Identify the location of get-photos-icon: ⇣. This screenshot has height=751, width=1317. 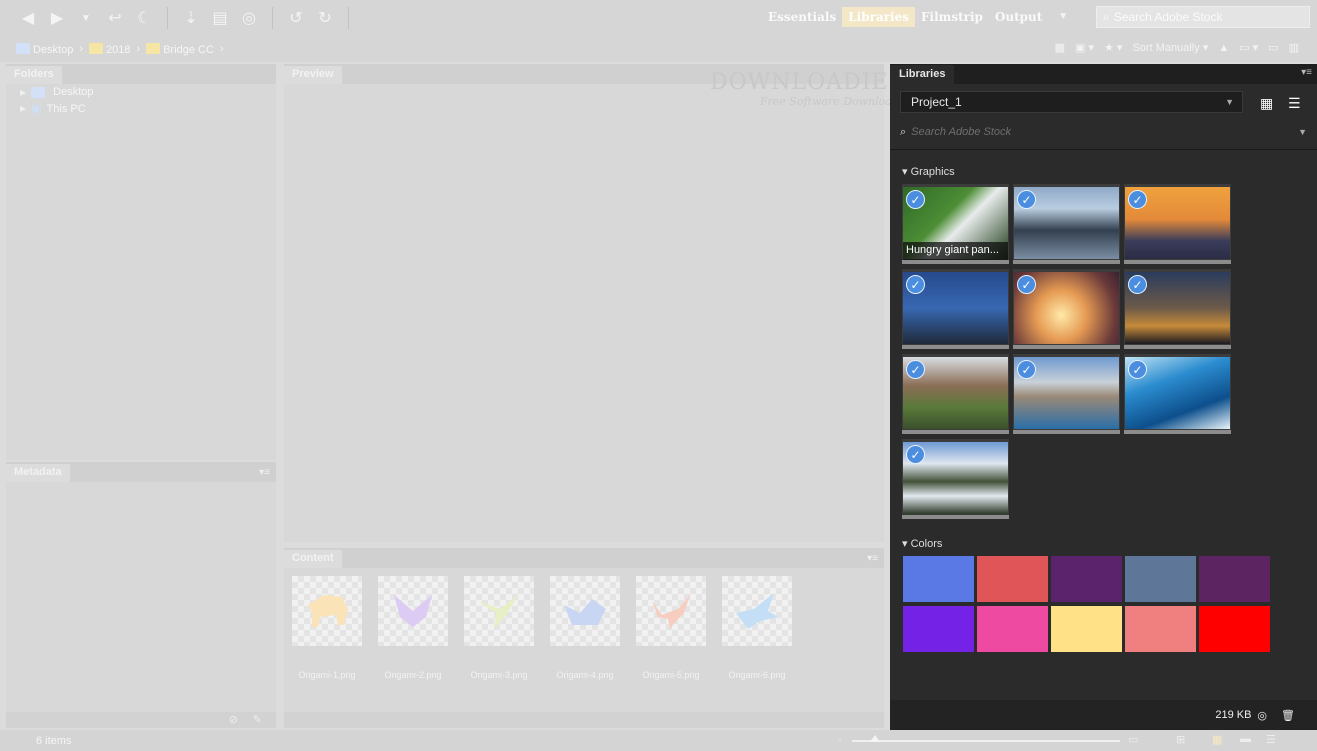
(191, 18).